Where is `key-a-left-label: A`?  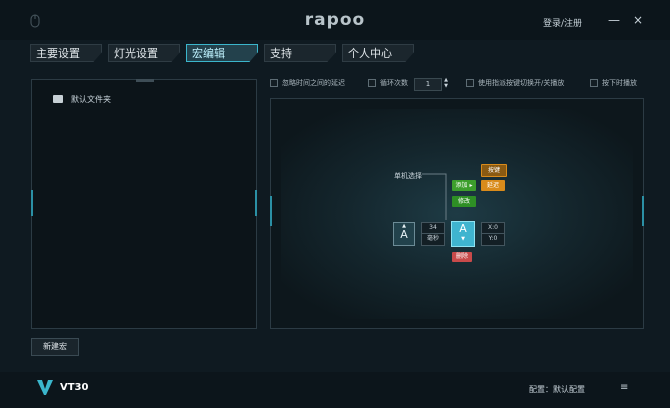
key-a-left-label: A is located at coordinates (404, 234).